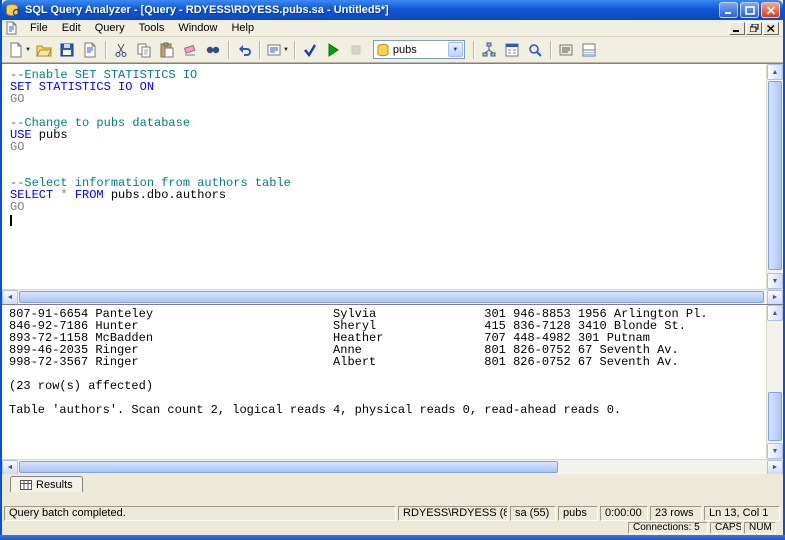  Describe the element at coordinates (44, 50) in the screenshot. I see `load-script-button` at that location.